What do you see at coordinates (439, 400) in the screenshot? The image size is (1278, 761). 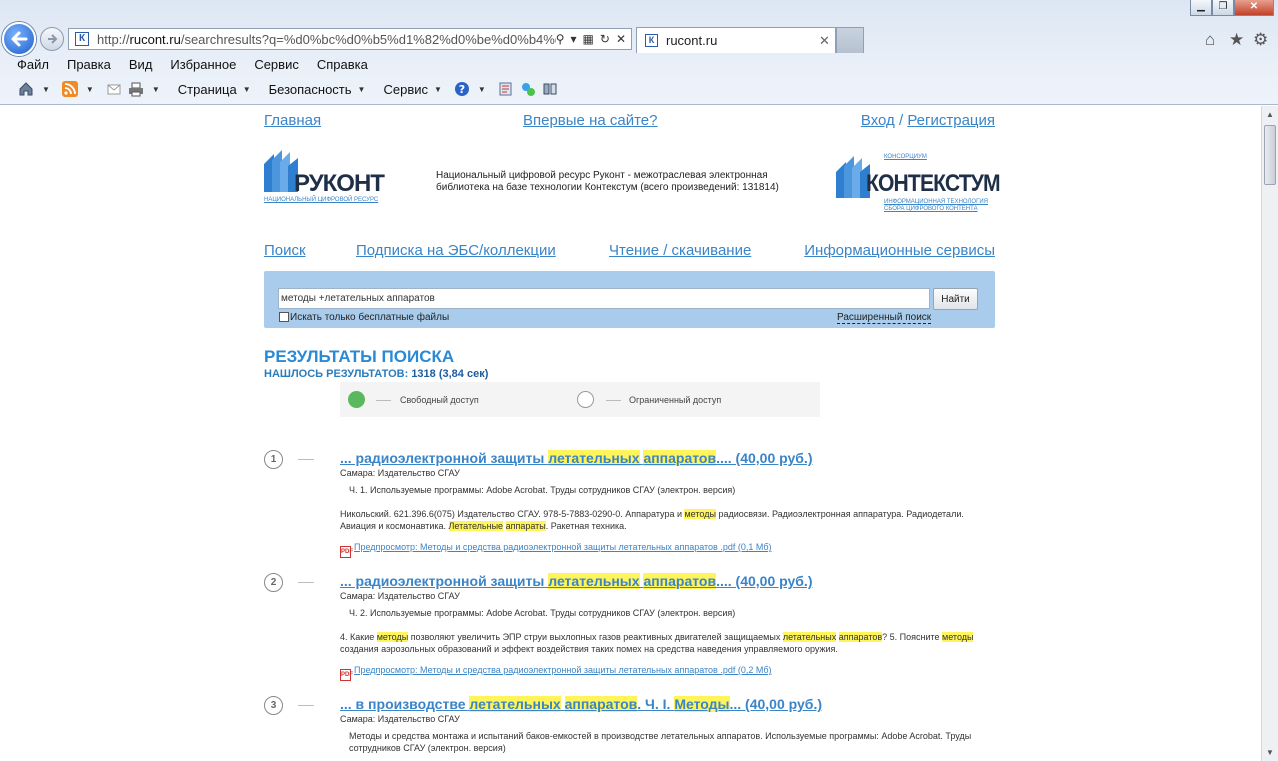 I see `free-access-label: Свободный доступ` at bounding box center [439, 400].